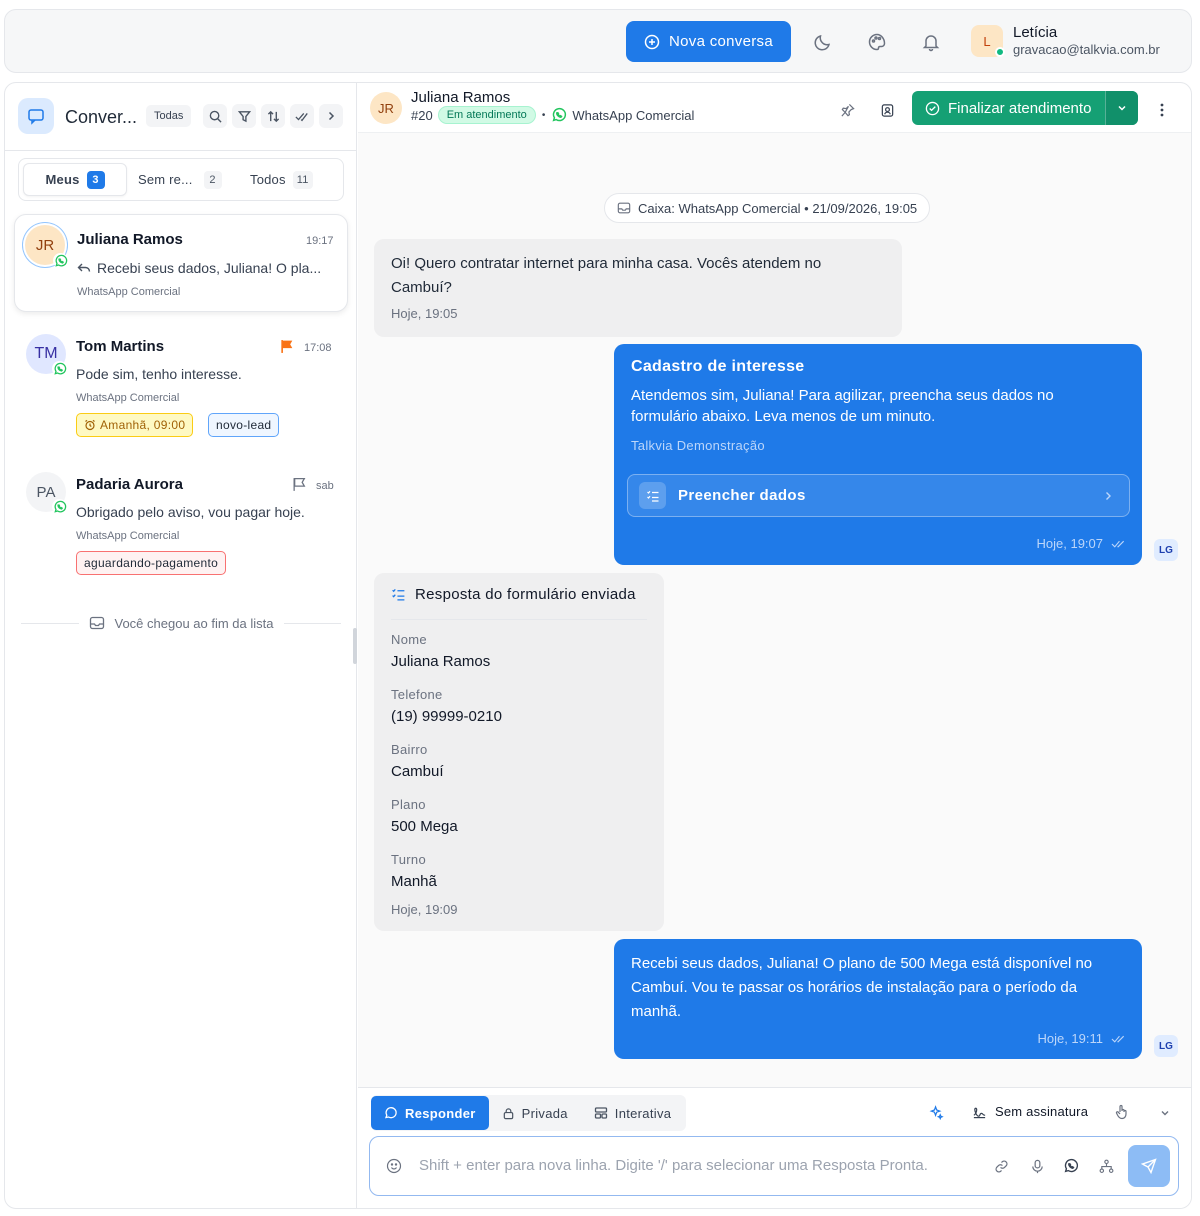 The image size is (1200, 1216). Describe the element at coordinates (95, 179) in the screenshot. I see `tab-count: 3` at that location.